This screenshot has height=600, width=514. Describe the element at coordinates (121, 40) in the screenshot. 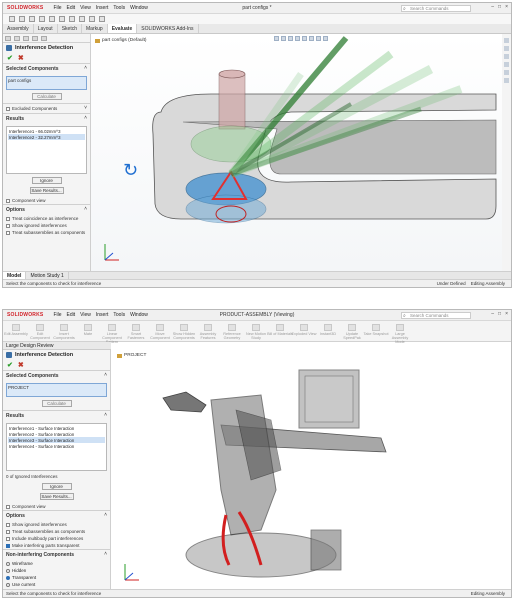

I see `flyout-tree-item: part configs (Default)` at that location.